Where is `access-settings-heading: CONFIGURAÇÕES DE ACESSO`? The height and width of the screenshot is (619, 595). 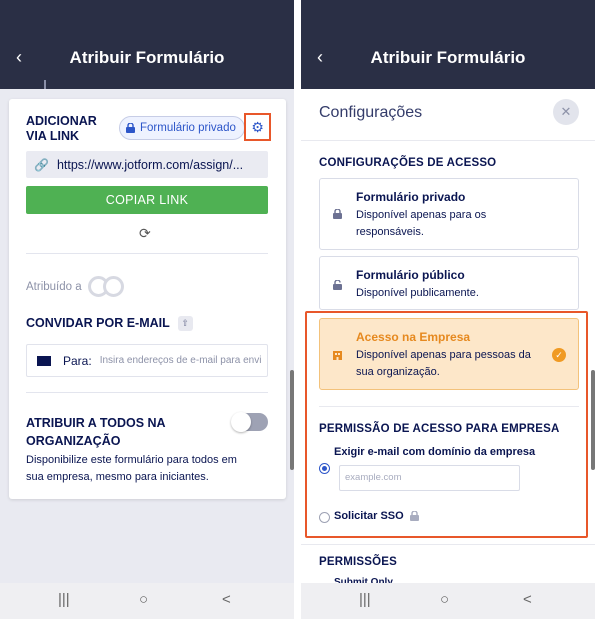
access-settings-heading: CONFIGURAÇÕES DE ACESSO is located at coordinates (408, 163).